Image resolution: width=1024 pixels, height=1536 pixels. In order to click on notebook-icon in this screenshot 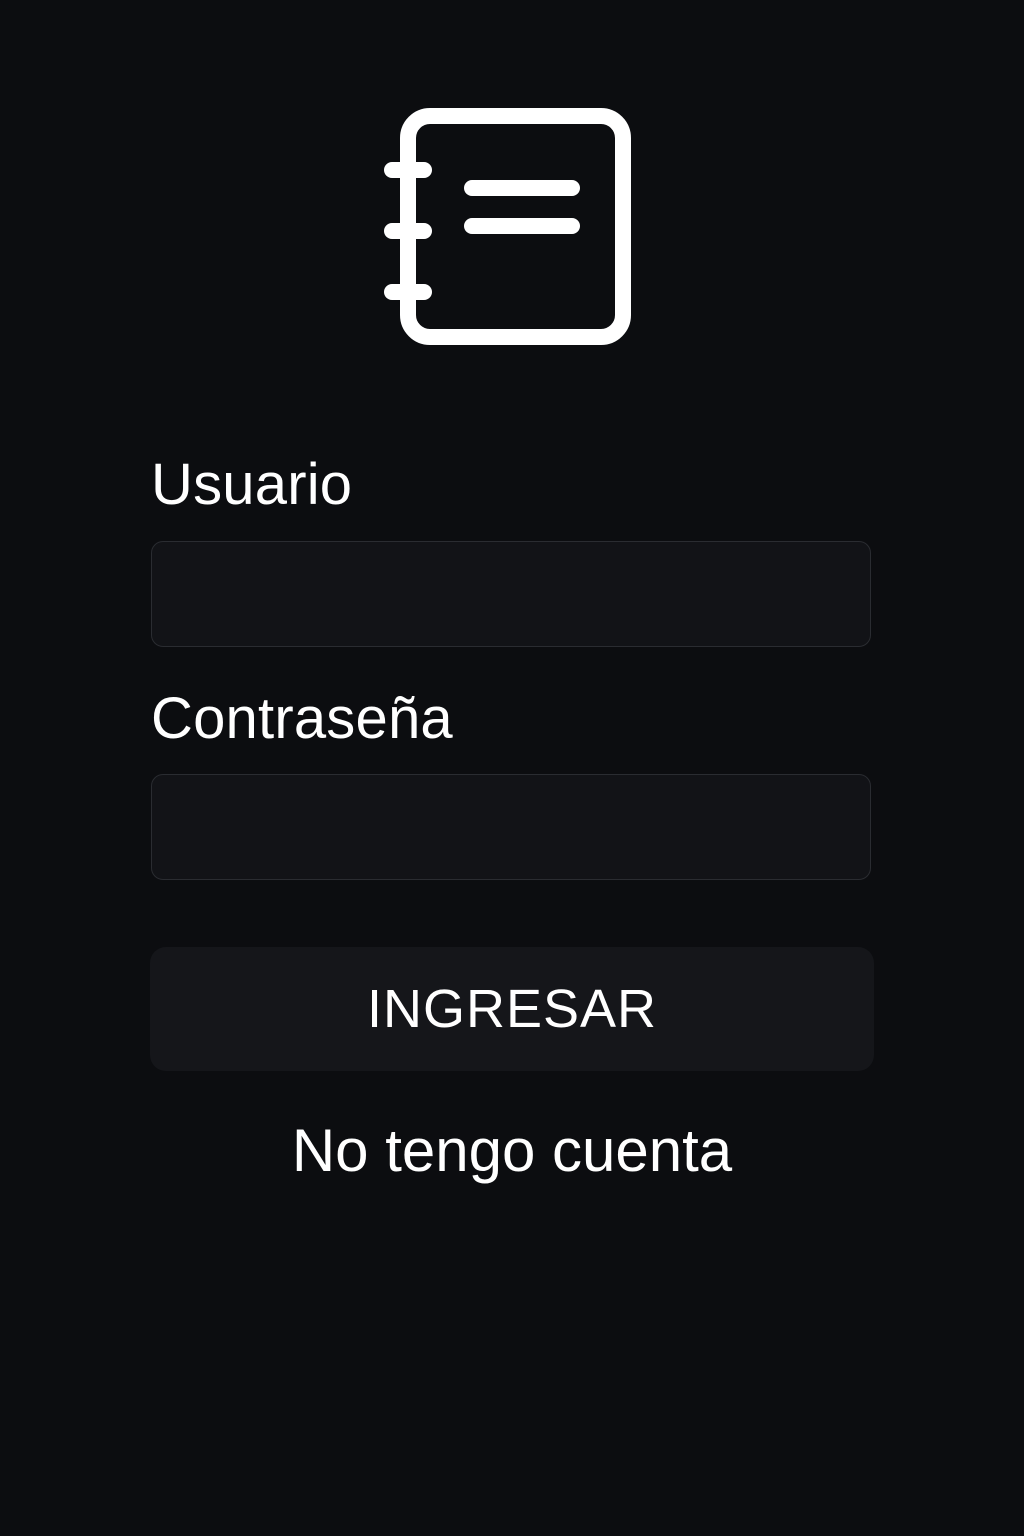, I will do `click(510, 227)`.